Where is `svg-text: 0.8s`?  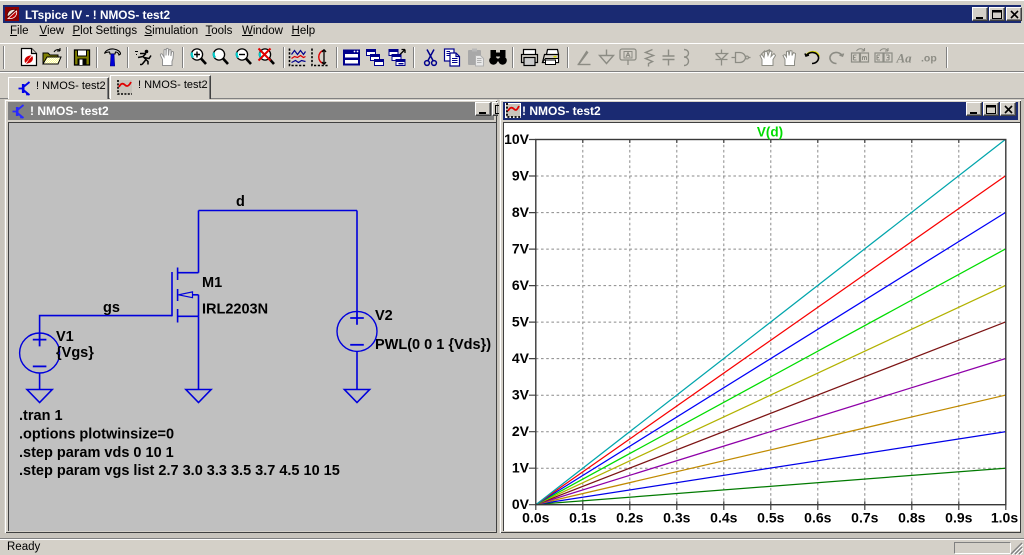 svg-text: 0.8s is located at coordinates (911, 518).